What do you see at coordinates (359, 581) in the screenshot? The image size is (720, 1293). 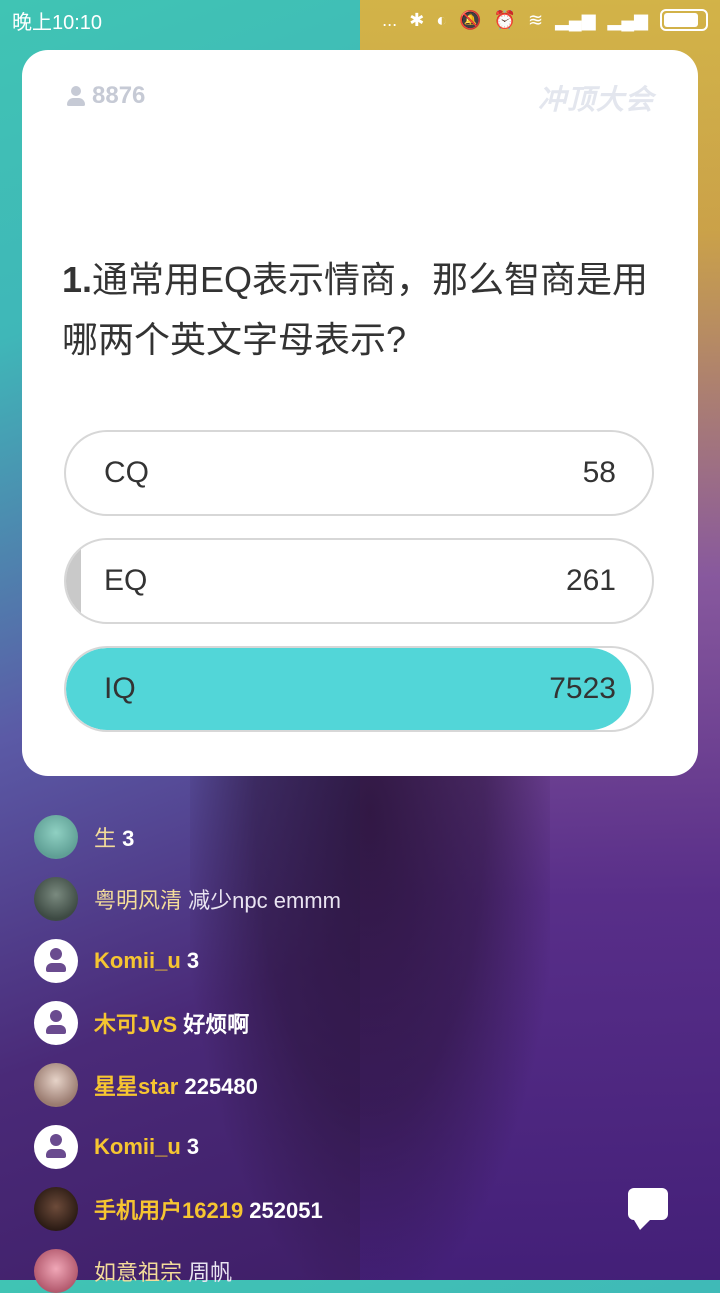 I see `option-eq: EQ 261` at bounding box center [359, 581].